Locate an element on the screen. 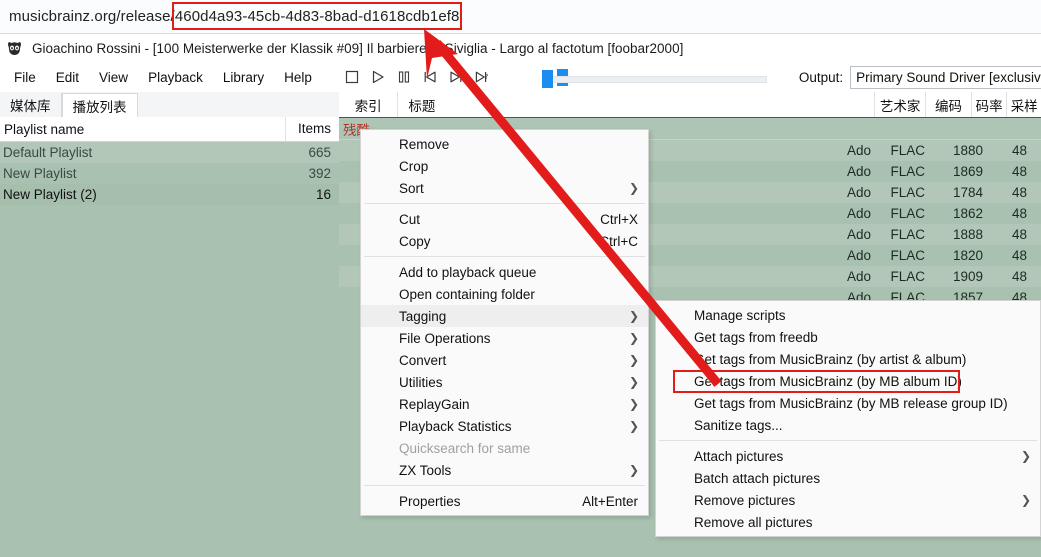 The height and width of the screenshot is (557, 1041). seek-knob is located at coordinates (547, 79).